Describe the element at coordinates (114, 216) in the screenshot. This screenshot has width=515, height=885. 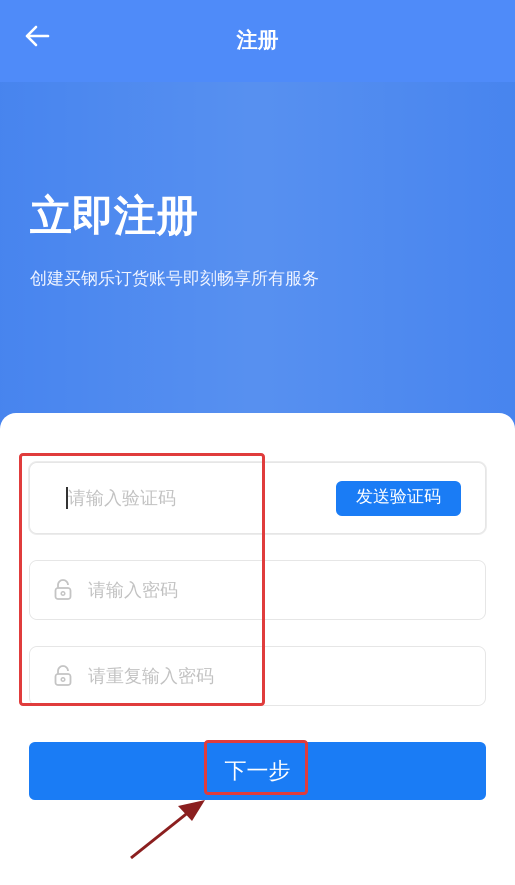
I see `hero-title: 立即注册` at that location.